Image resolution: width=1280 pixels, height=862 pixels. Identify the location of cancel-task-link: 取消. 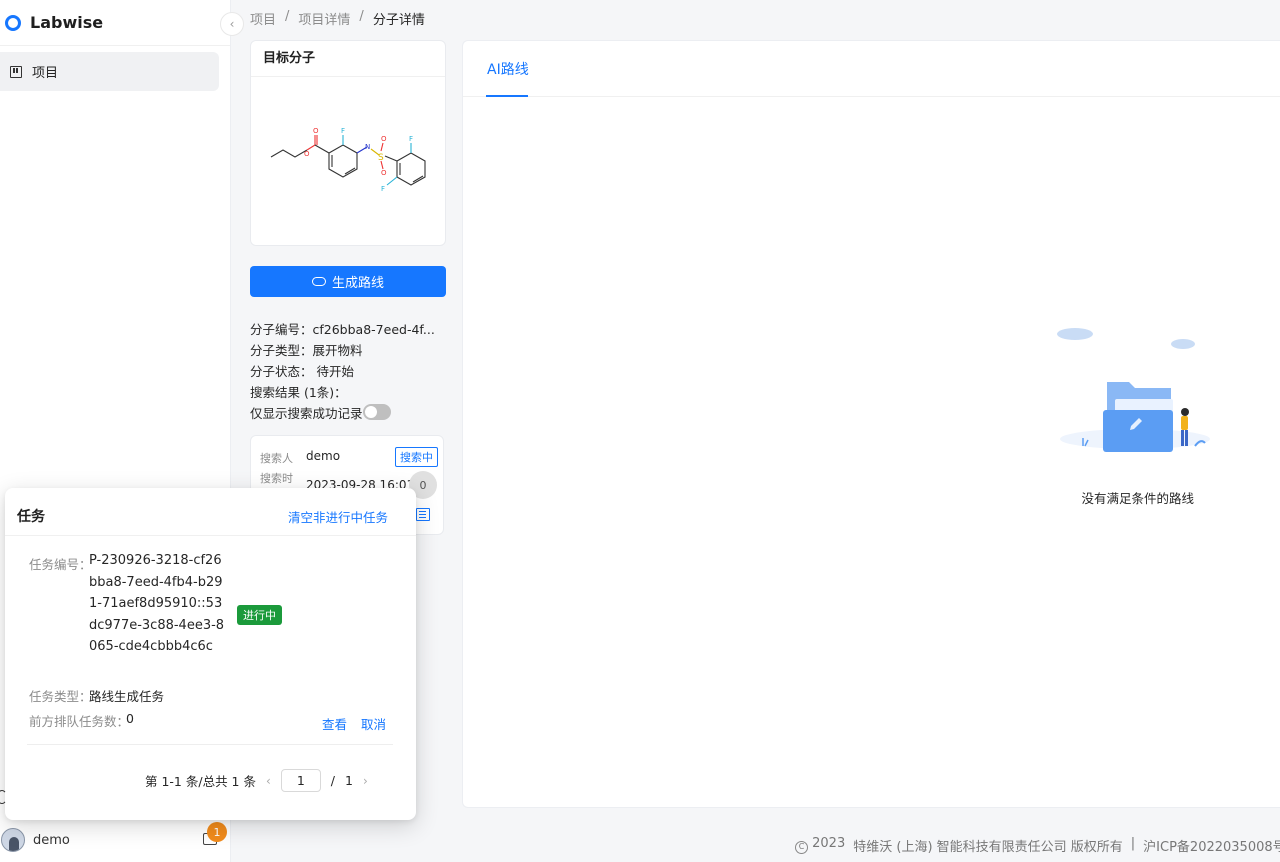
(373, 723).